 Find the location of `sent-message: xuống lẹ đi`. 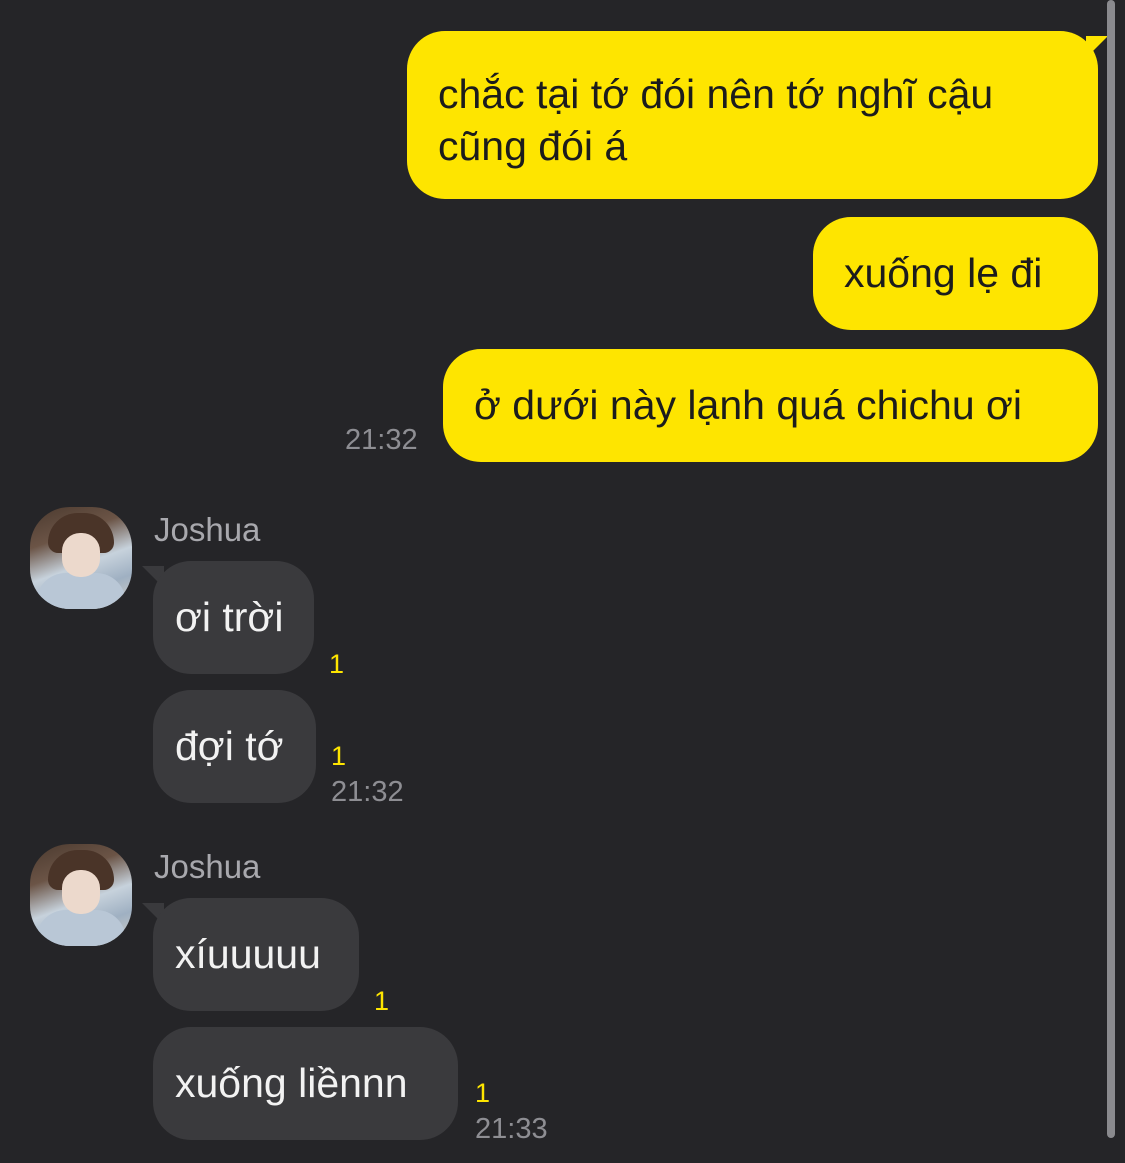

sent-message: xuống lẹ đi is located at coordinates (955, 273).